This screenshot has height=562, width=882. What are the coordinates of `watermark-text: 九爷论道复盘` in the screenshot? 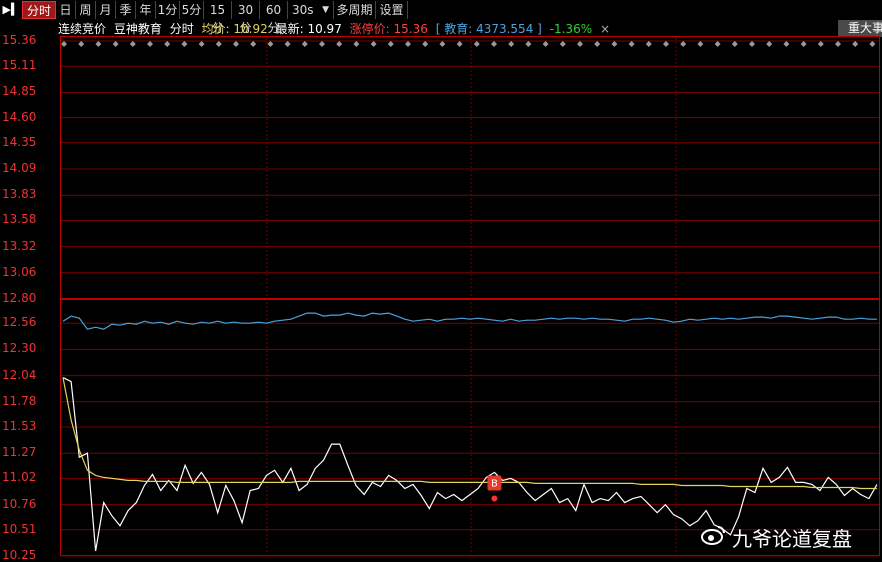 It's located at (792, 539).